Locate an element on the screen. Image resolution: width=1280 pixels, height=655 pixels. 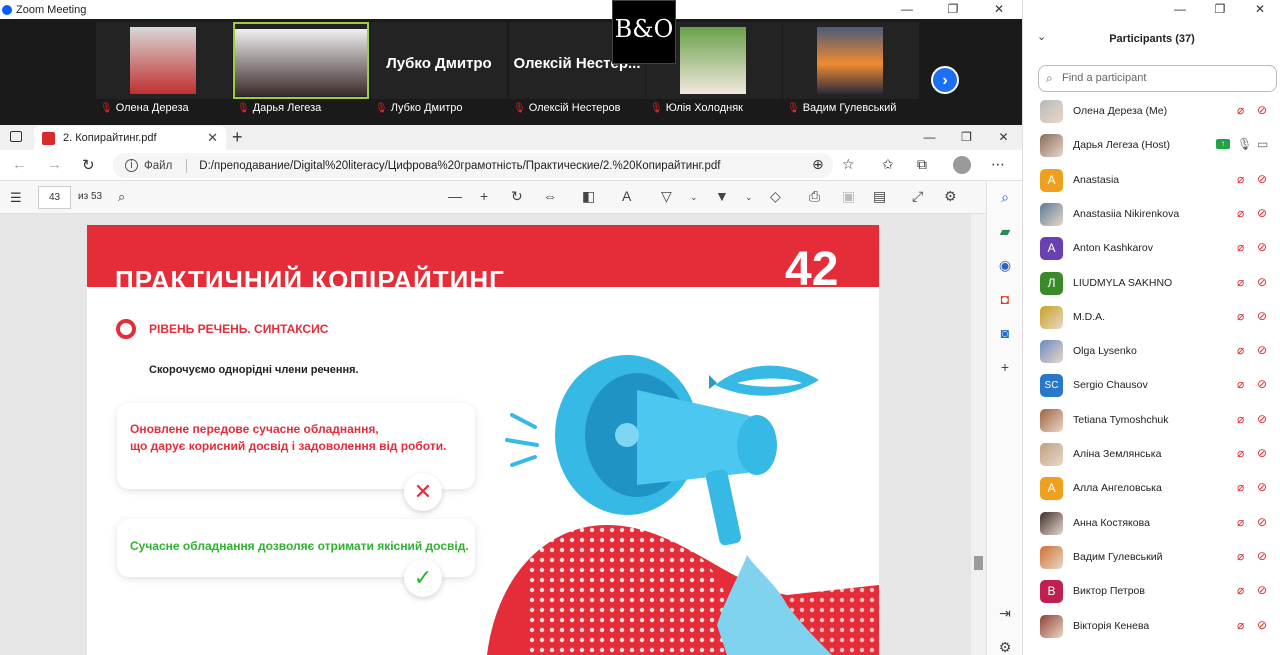
shopping-icon: ▰ is located at coordinates (1005, 231).